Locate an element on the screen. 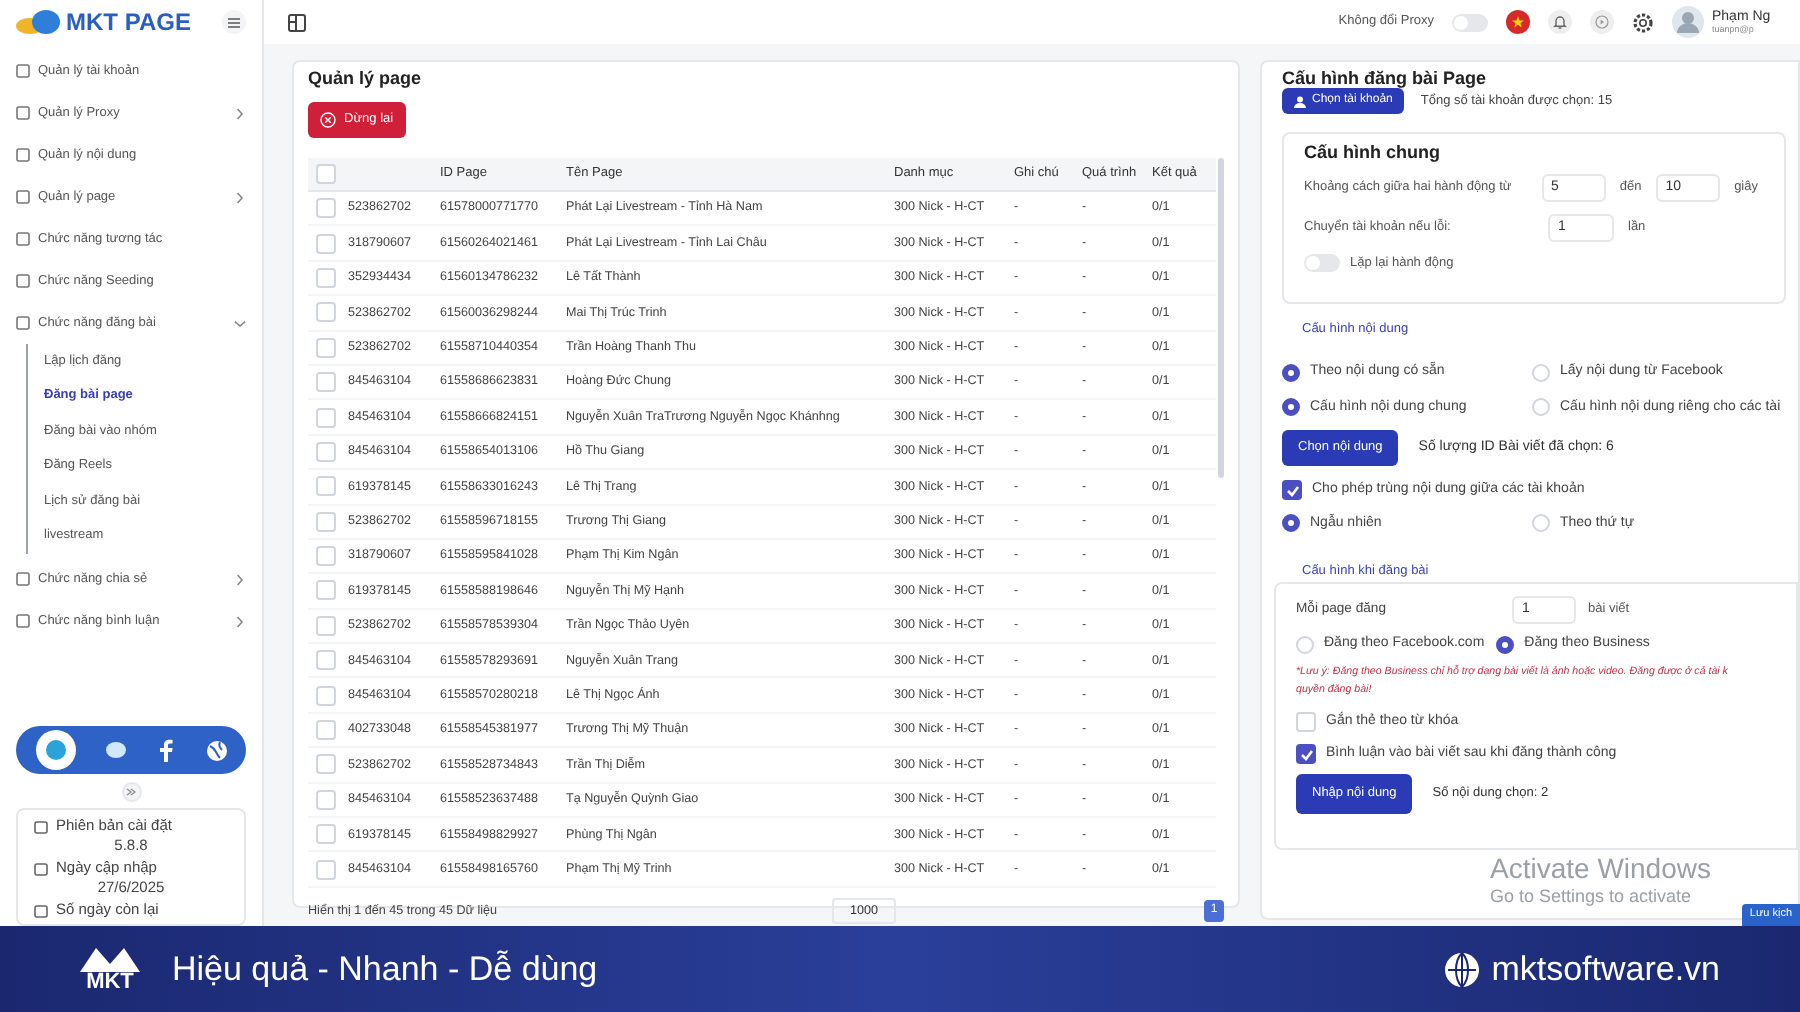 The image size is (1800, 1012). avatar-icon is located at coordinates (1688, 22).